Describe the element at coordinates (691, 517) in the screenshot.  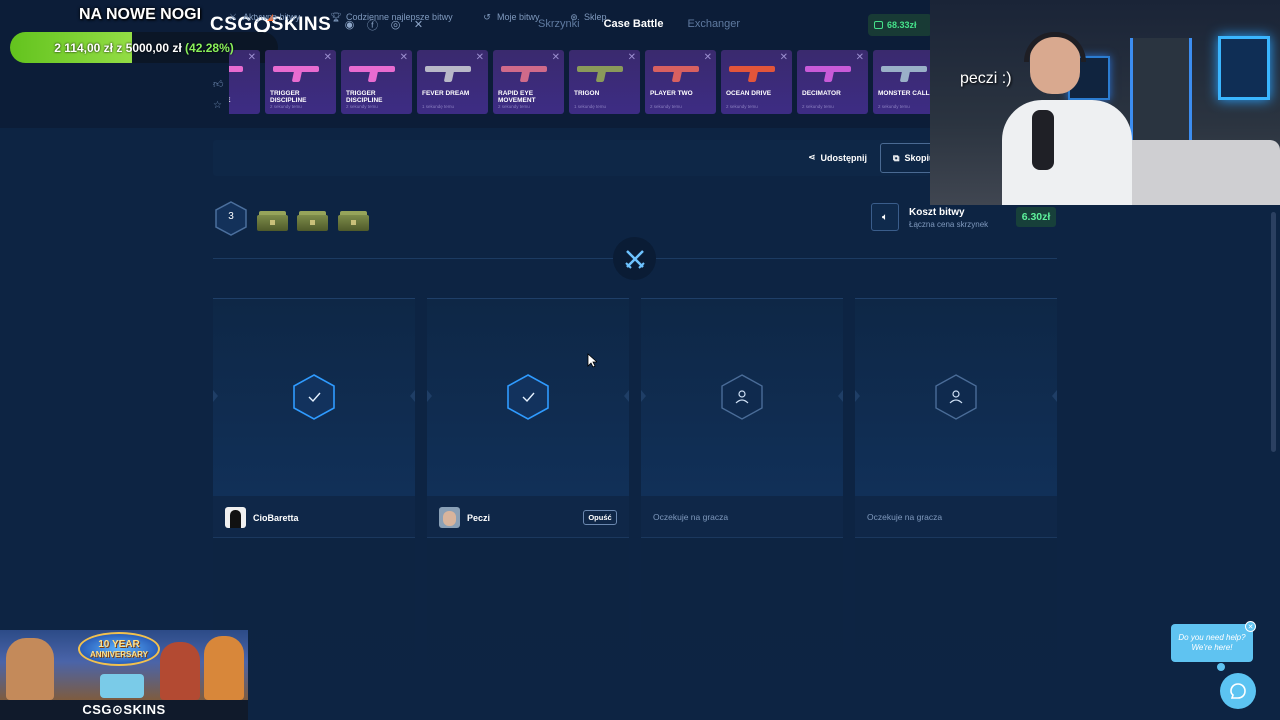
I see `waiting-for-player-text: Oczekuje na gracza` at that location.